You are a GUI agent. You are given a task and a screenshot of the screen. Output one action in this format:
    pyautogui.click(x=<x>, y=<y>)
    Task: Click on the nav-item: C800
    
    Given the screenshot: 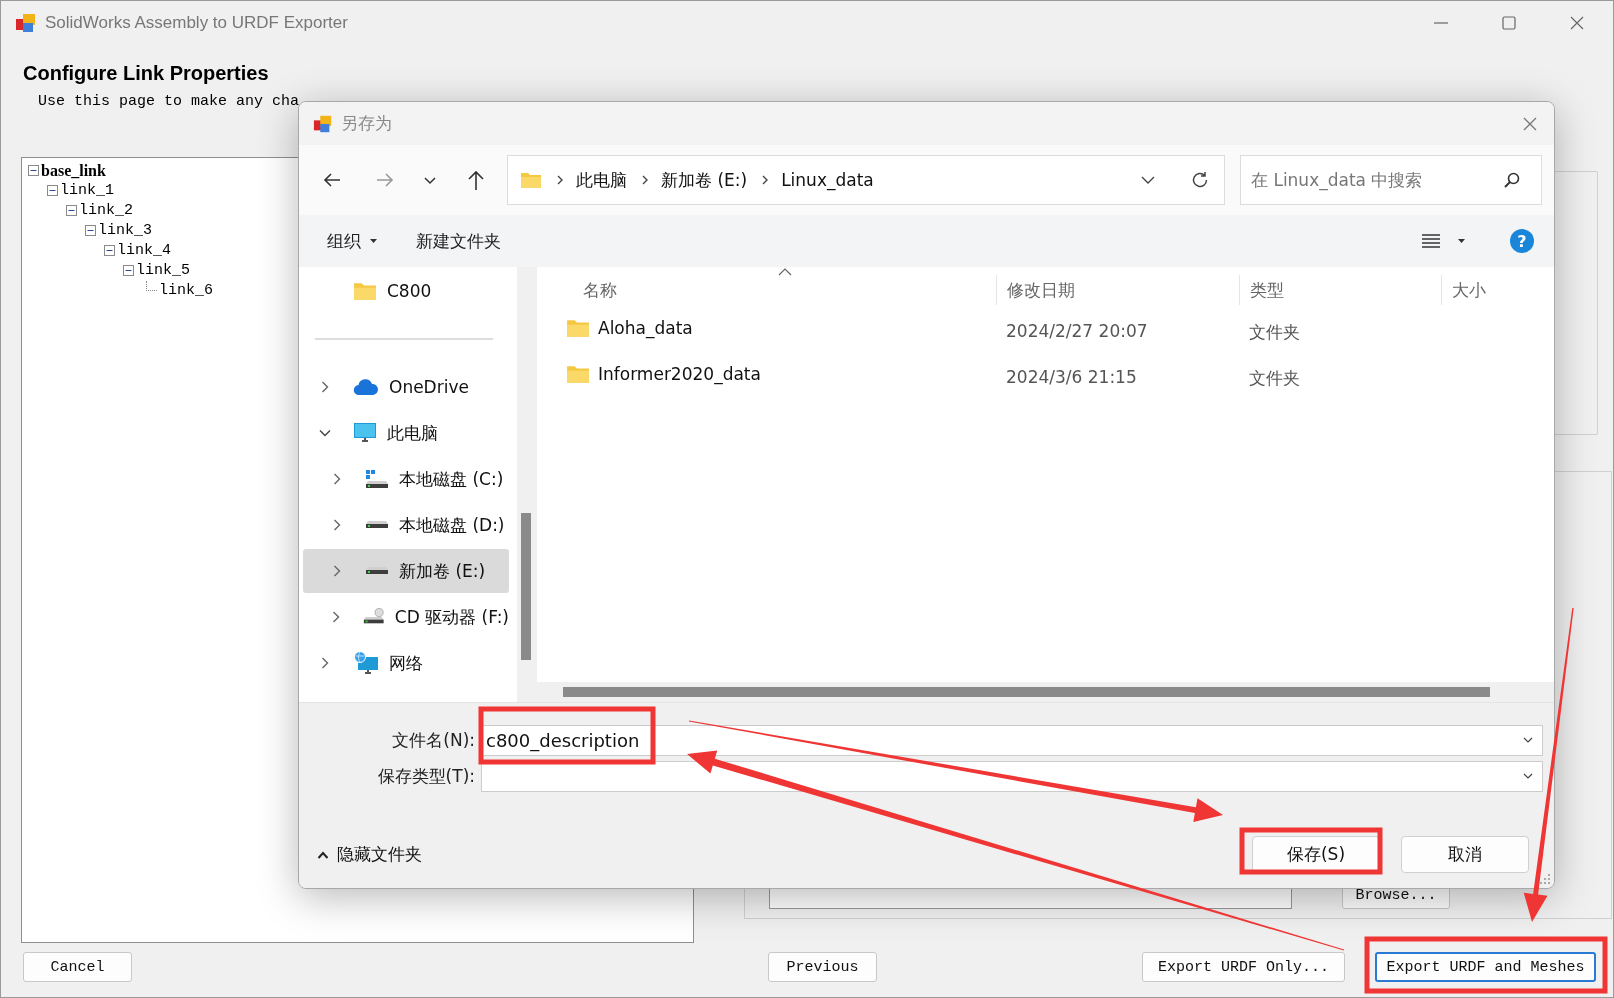 What is the action you would take?
    pyautogui.click(x=406, y=291)
    